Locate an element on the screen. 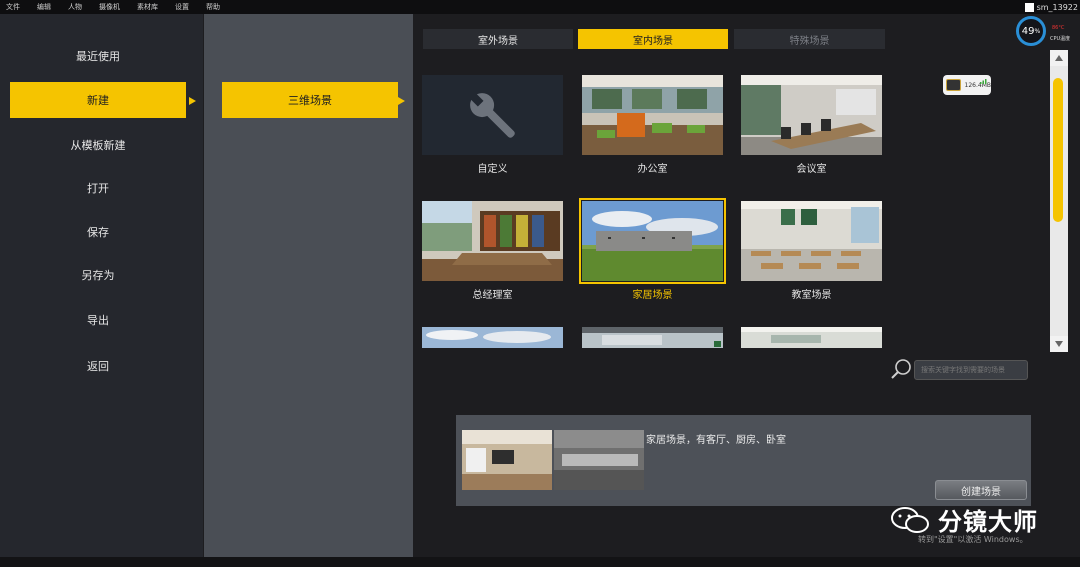  wechat-logo-icon is located at coordinates (910, 519).